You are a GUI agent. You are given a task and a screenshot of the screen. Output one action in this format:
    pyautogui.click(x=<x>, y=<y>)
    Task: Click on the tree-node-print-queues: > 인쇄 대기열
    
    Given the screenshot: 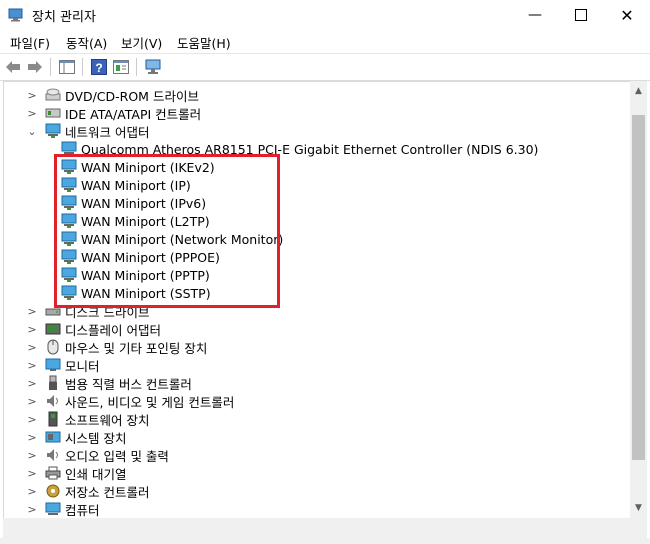 What is the action you would take?
    pyautogui.click(x=75, y=473)
    